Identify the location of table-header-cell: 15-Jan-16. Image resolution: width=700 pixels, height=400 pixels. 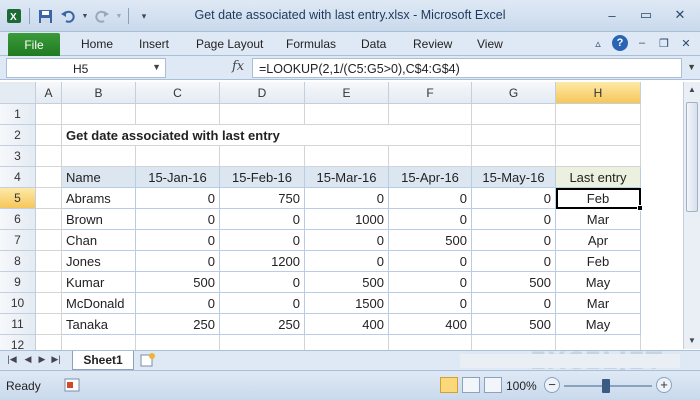
(178, 177).